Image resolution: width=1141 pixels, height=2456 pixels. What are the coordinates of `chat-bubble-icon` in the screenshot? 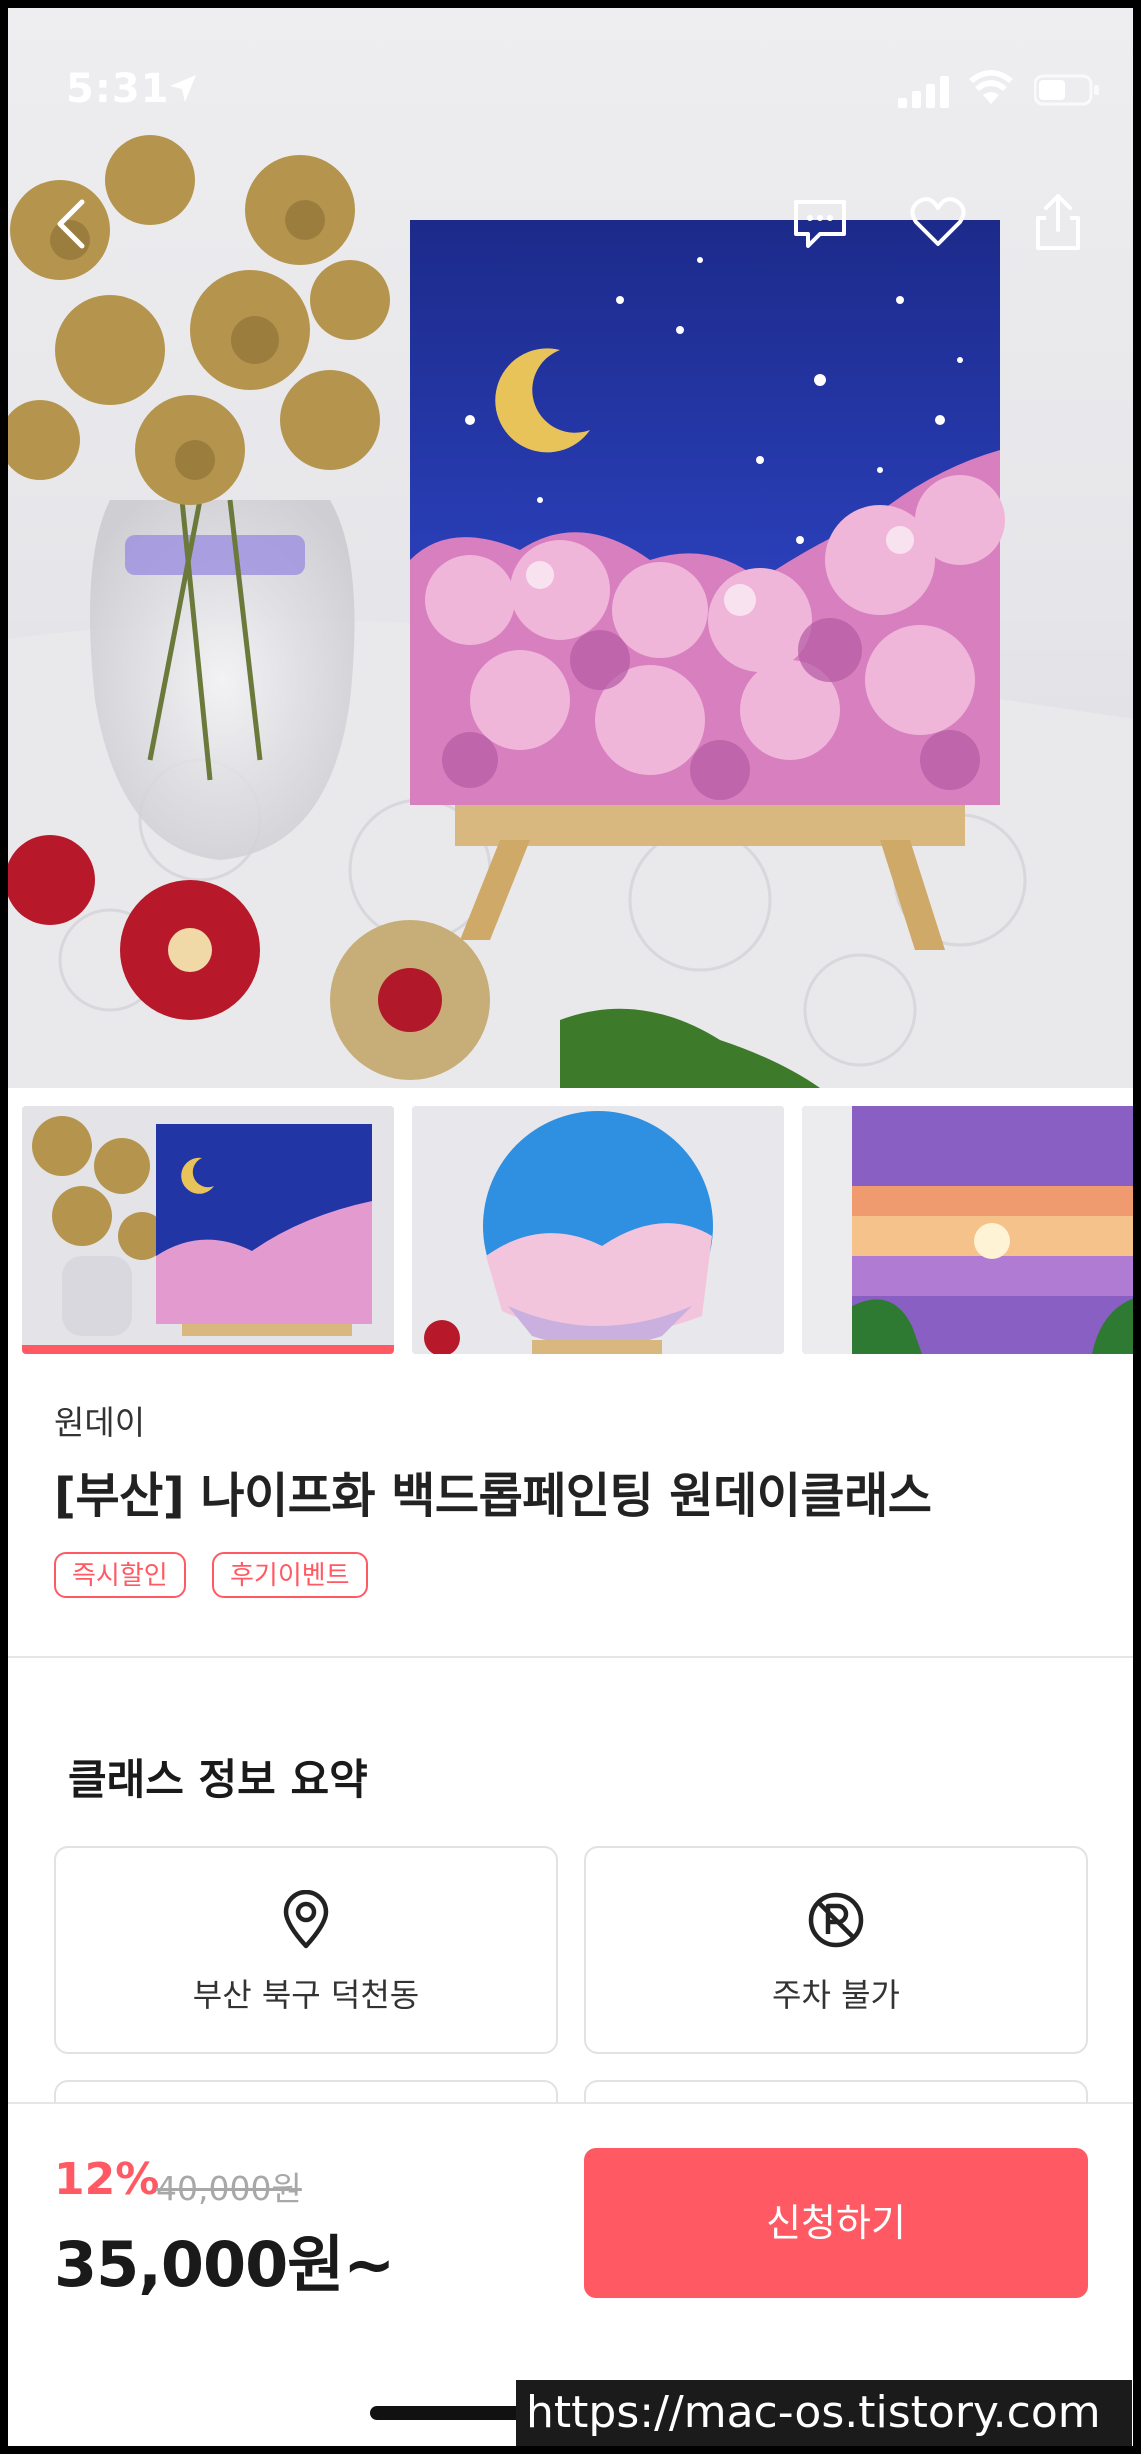 It's located at (820, 224).